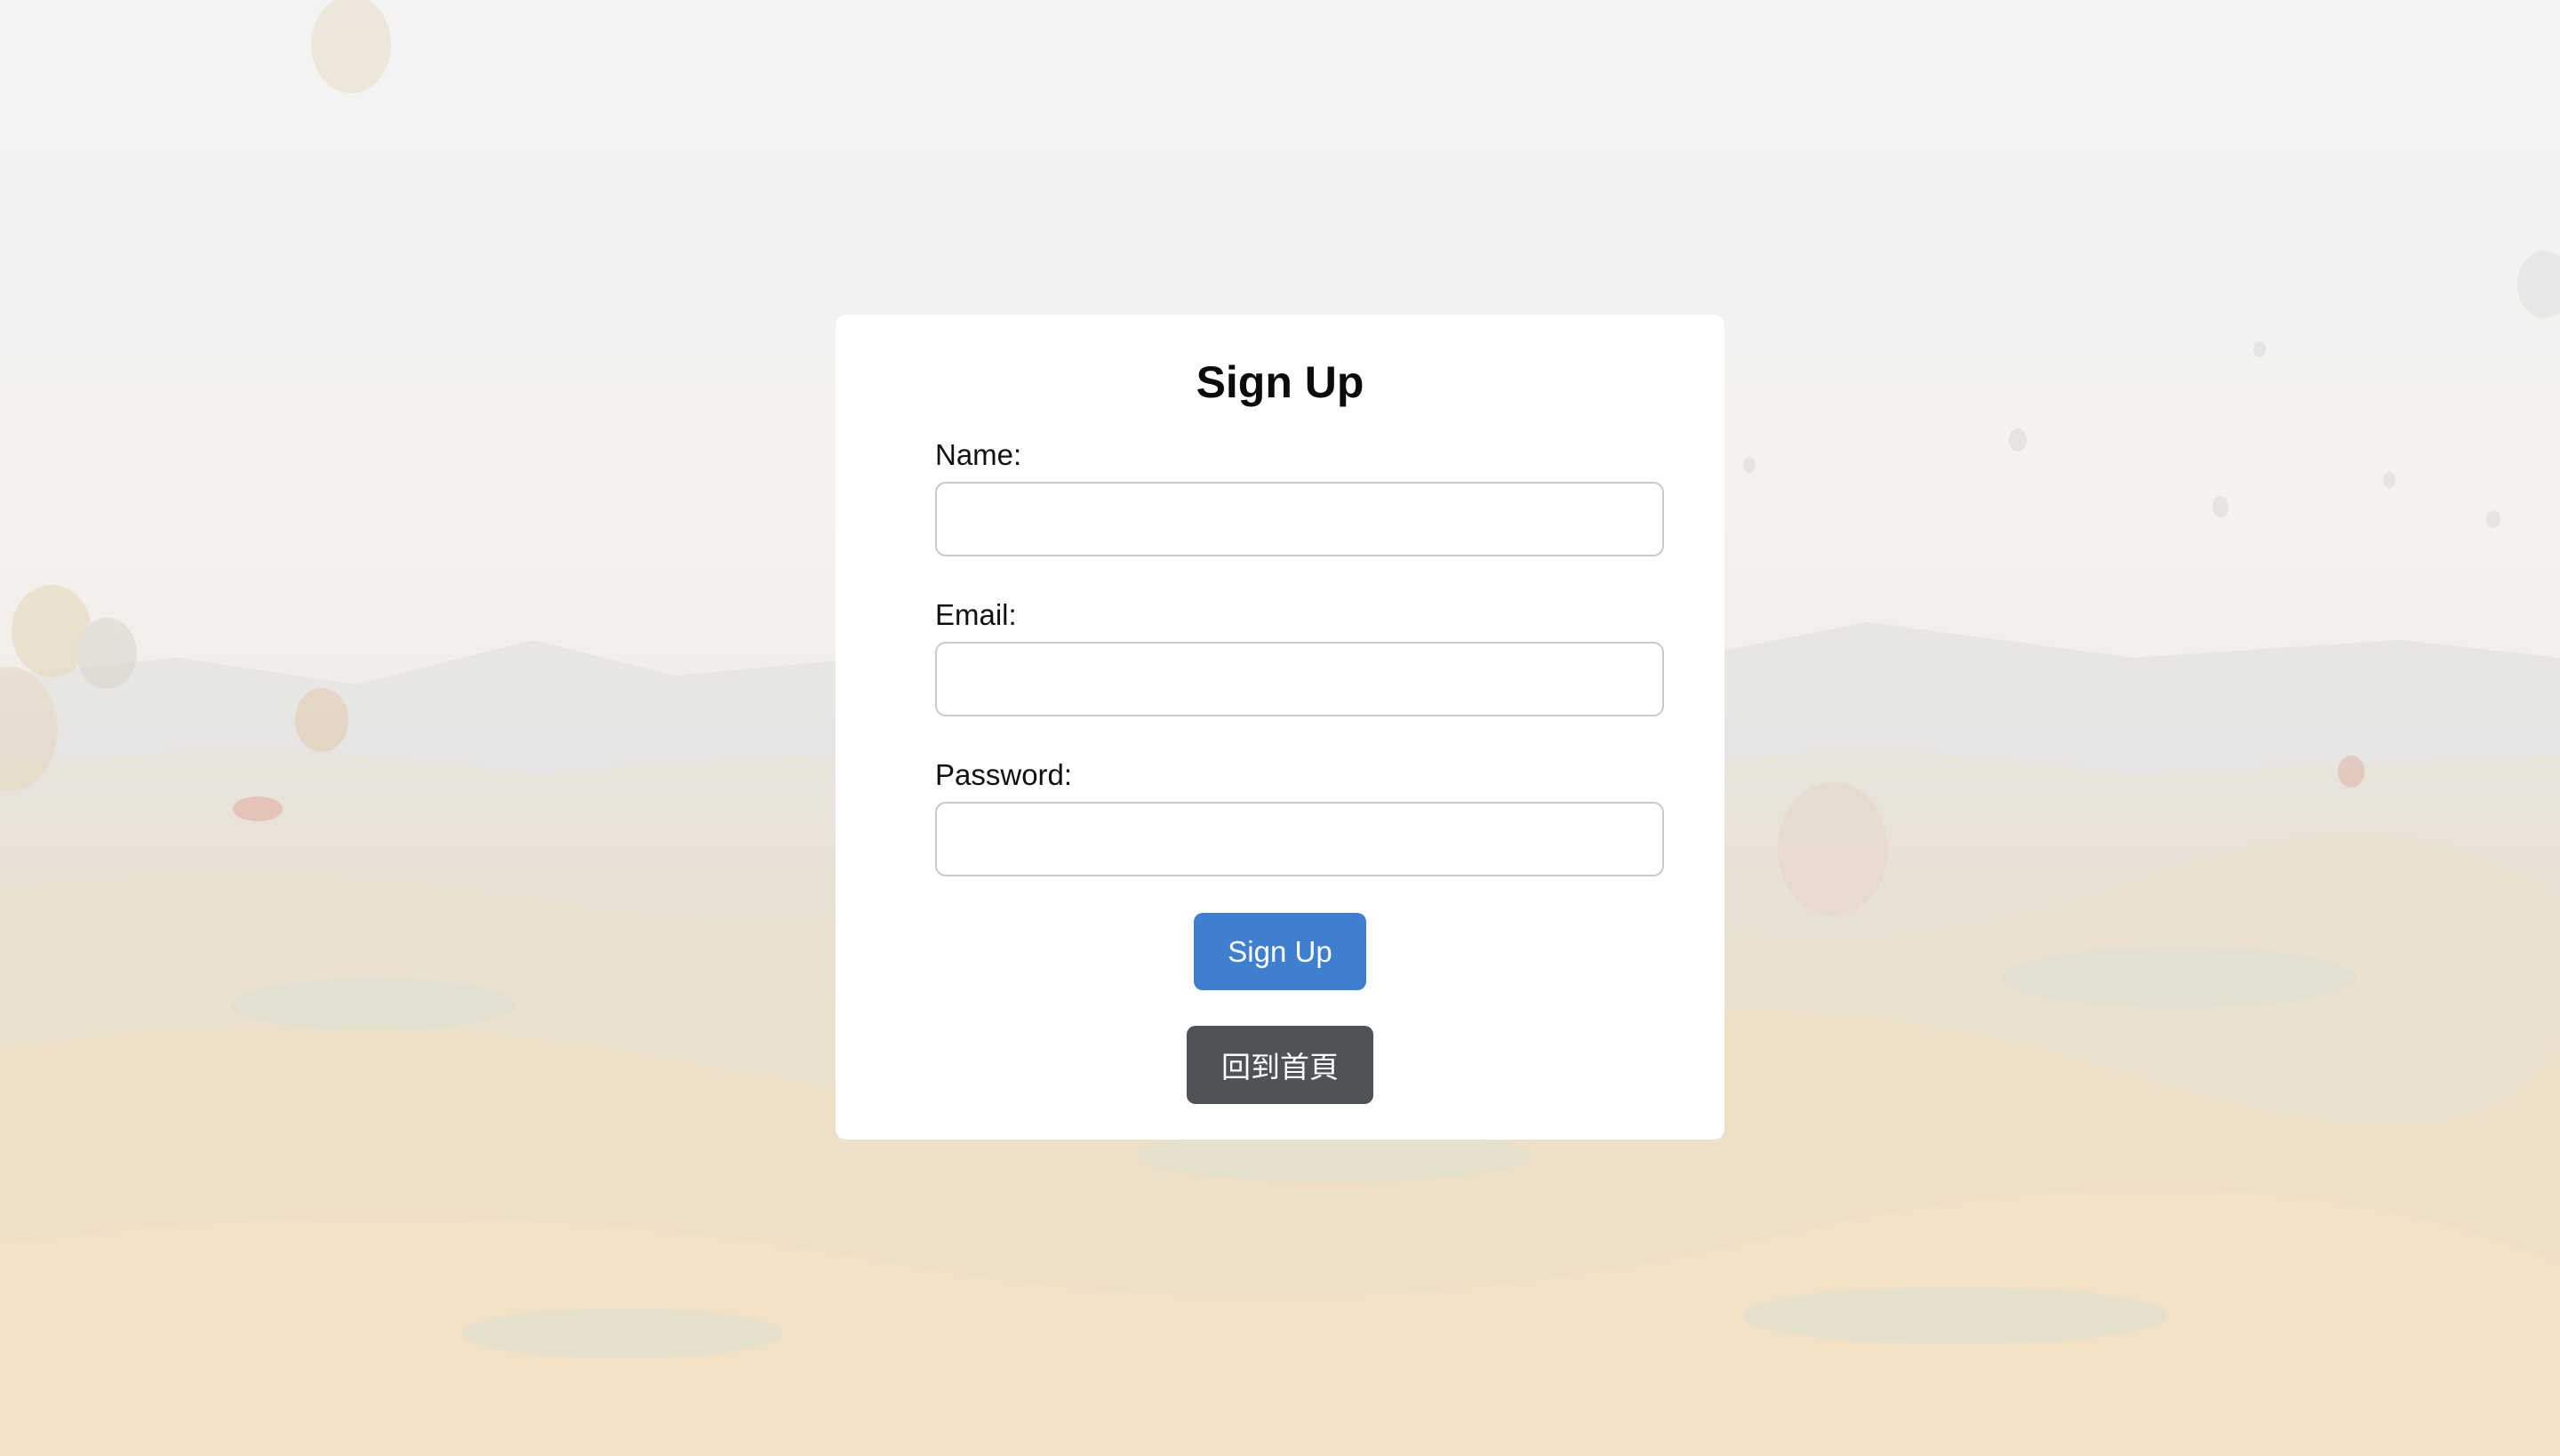  I want to click on page-title: Sign Up, so click(1280, 382).